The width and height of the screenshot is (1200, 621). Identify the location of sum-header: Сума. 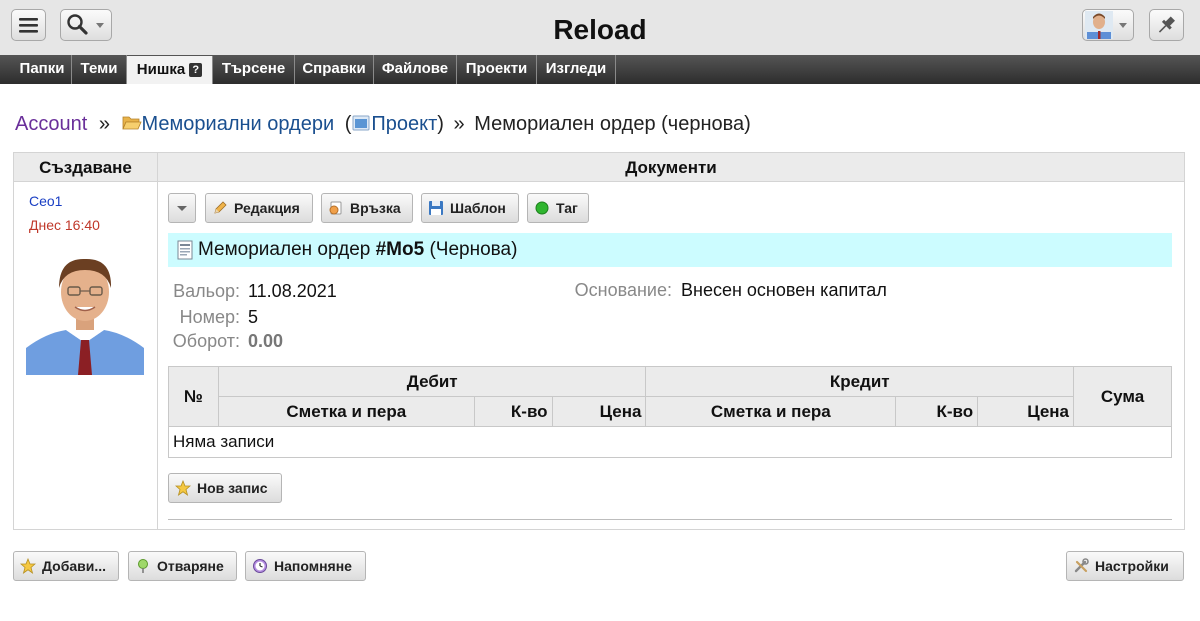
(1122, 396).